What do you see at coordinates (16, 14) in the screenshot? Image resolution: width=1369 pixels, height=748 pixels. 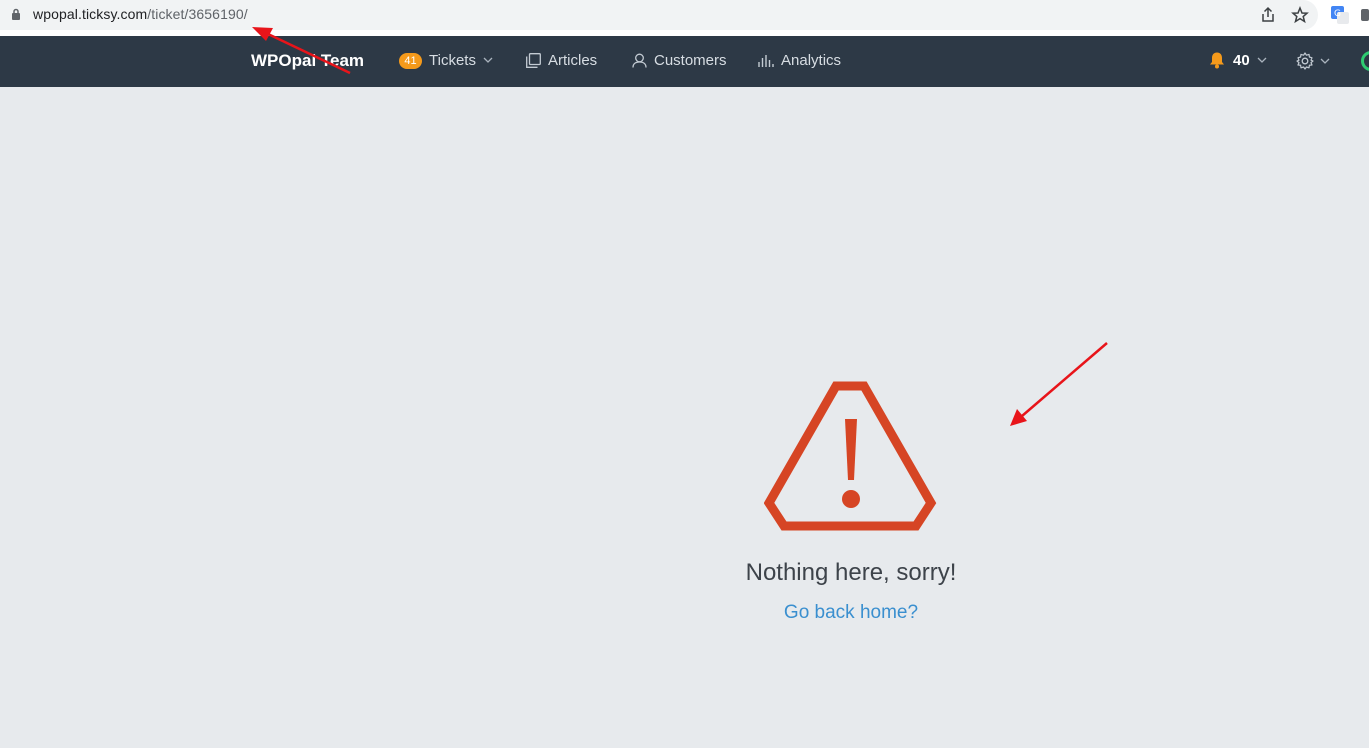 I see `lock-icon` at bounding box center [16, 14].